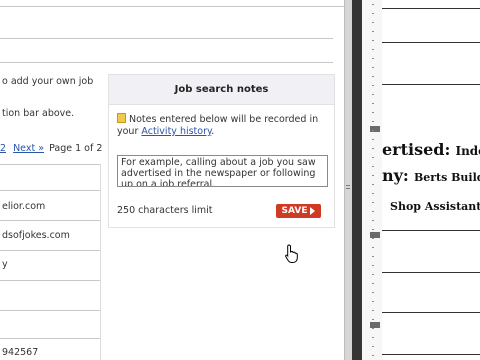 The height and width of the screenshot is (360, 480). What do you see at coordinates (176, 131) in the screenshot?
I see `activity-history-link: Activity history` at bounding box center [176, 131].